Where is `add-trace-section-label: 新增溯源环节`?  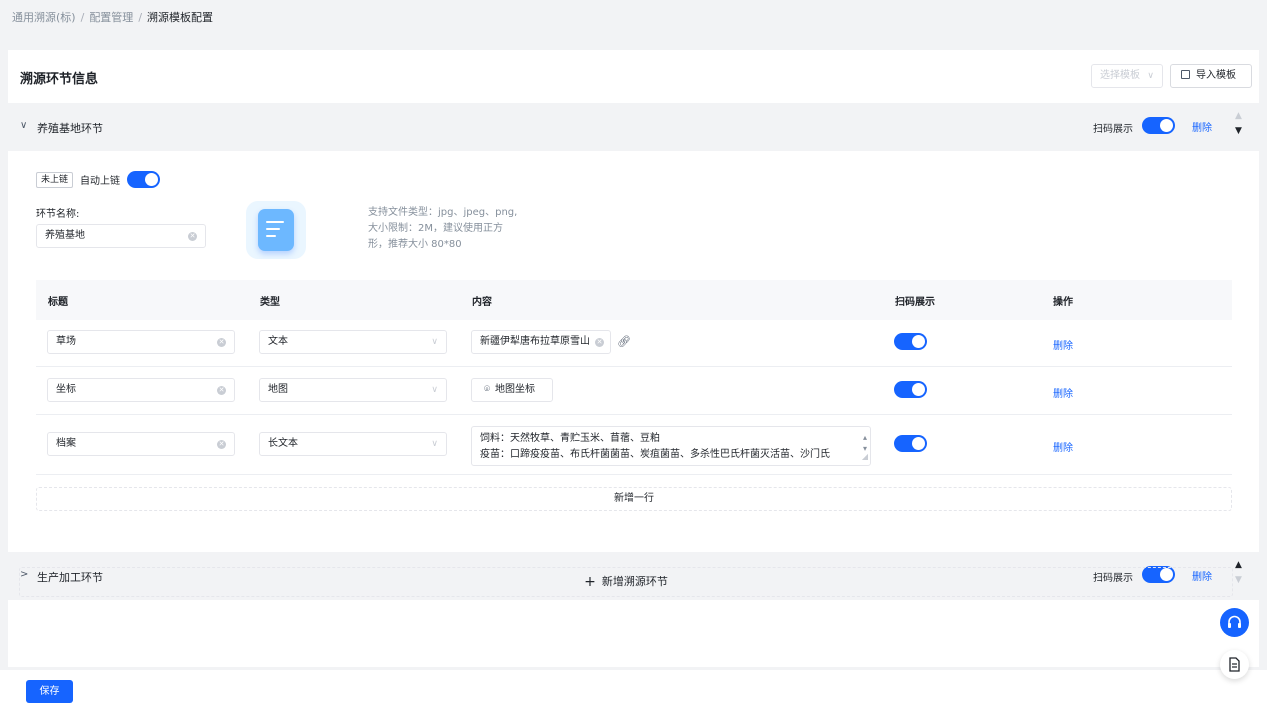 add-trace-section-label: 新增溯源环节 is located at coordinates (634, 581).